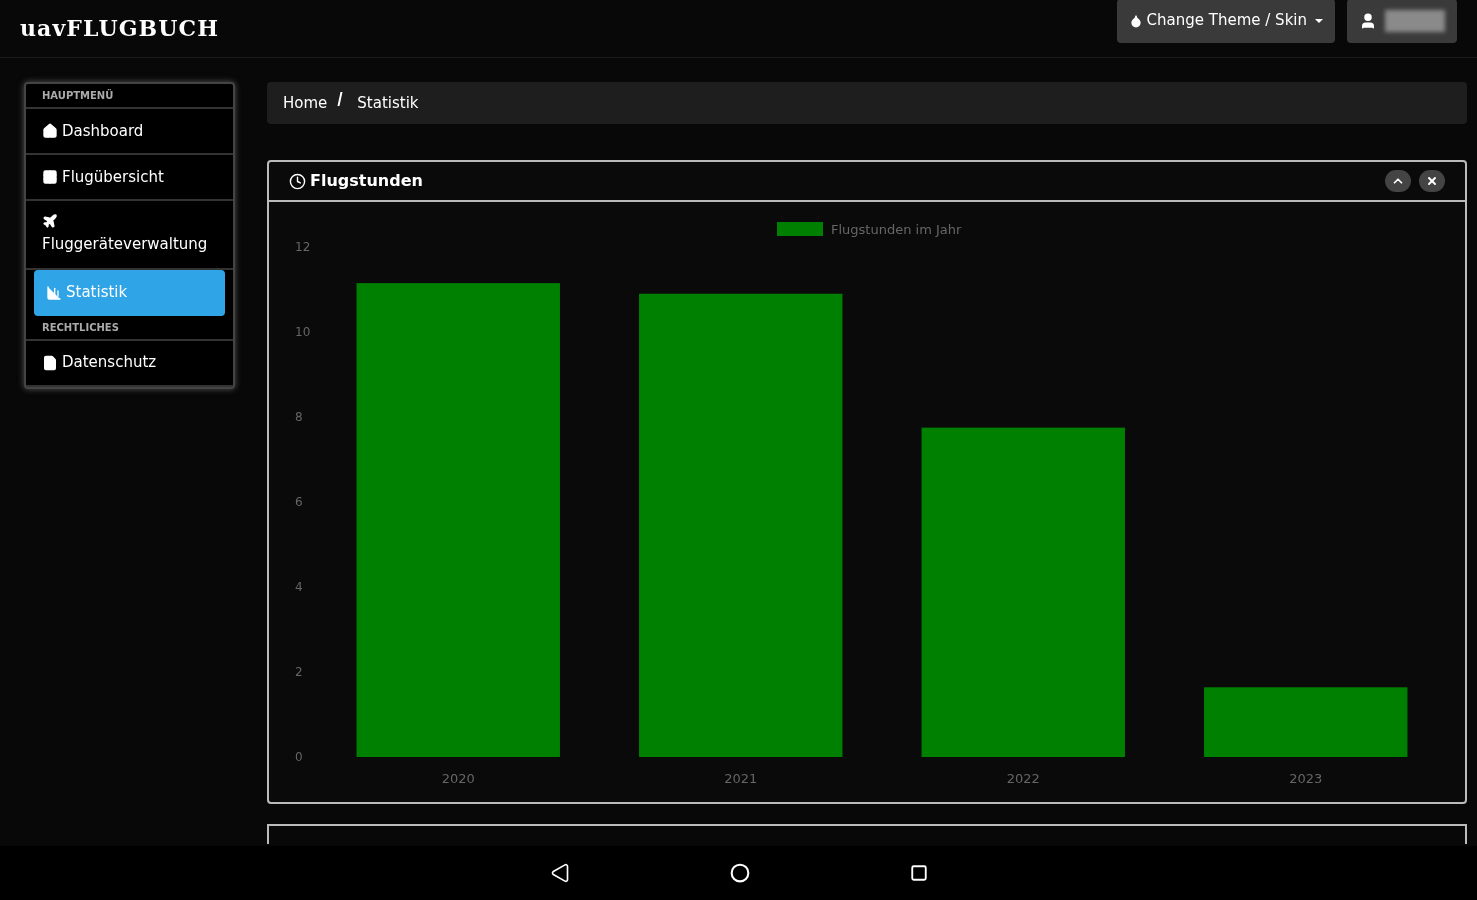 This screenshot has width=1477, height=900. I want to click on clock-icon, so click(297, 181).